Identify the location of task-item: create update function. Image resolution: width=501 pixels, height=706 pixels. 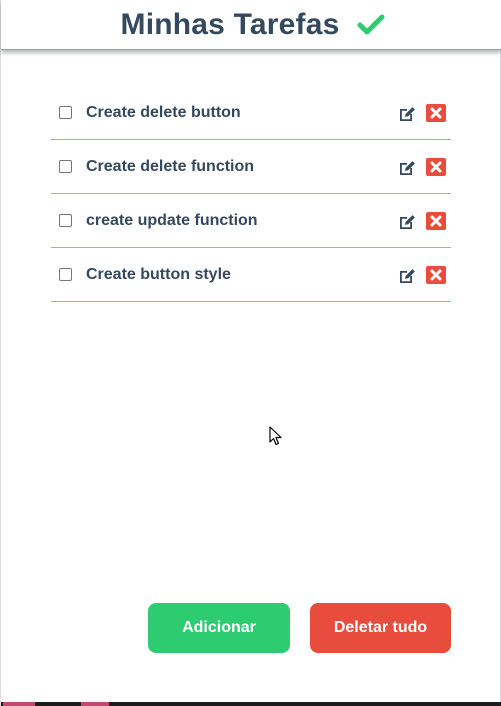
(251, 221).